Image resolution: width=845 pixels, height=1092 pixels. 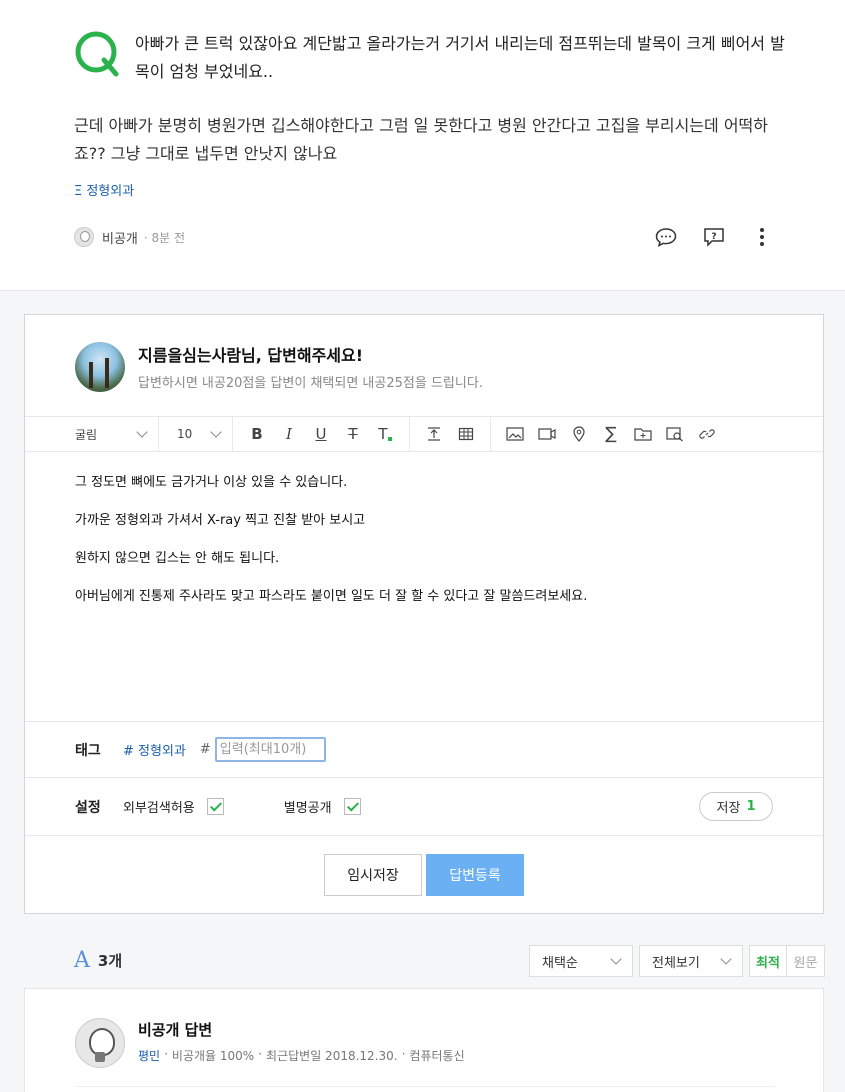 What do you see at coordinates (424, 749) in the screenshot?
I see `tag-row: 태그 # 정형외과 #` at bounding box center [424, 749].